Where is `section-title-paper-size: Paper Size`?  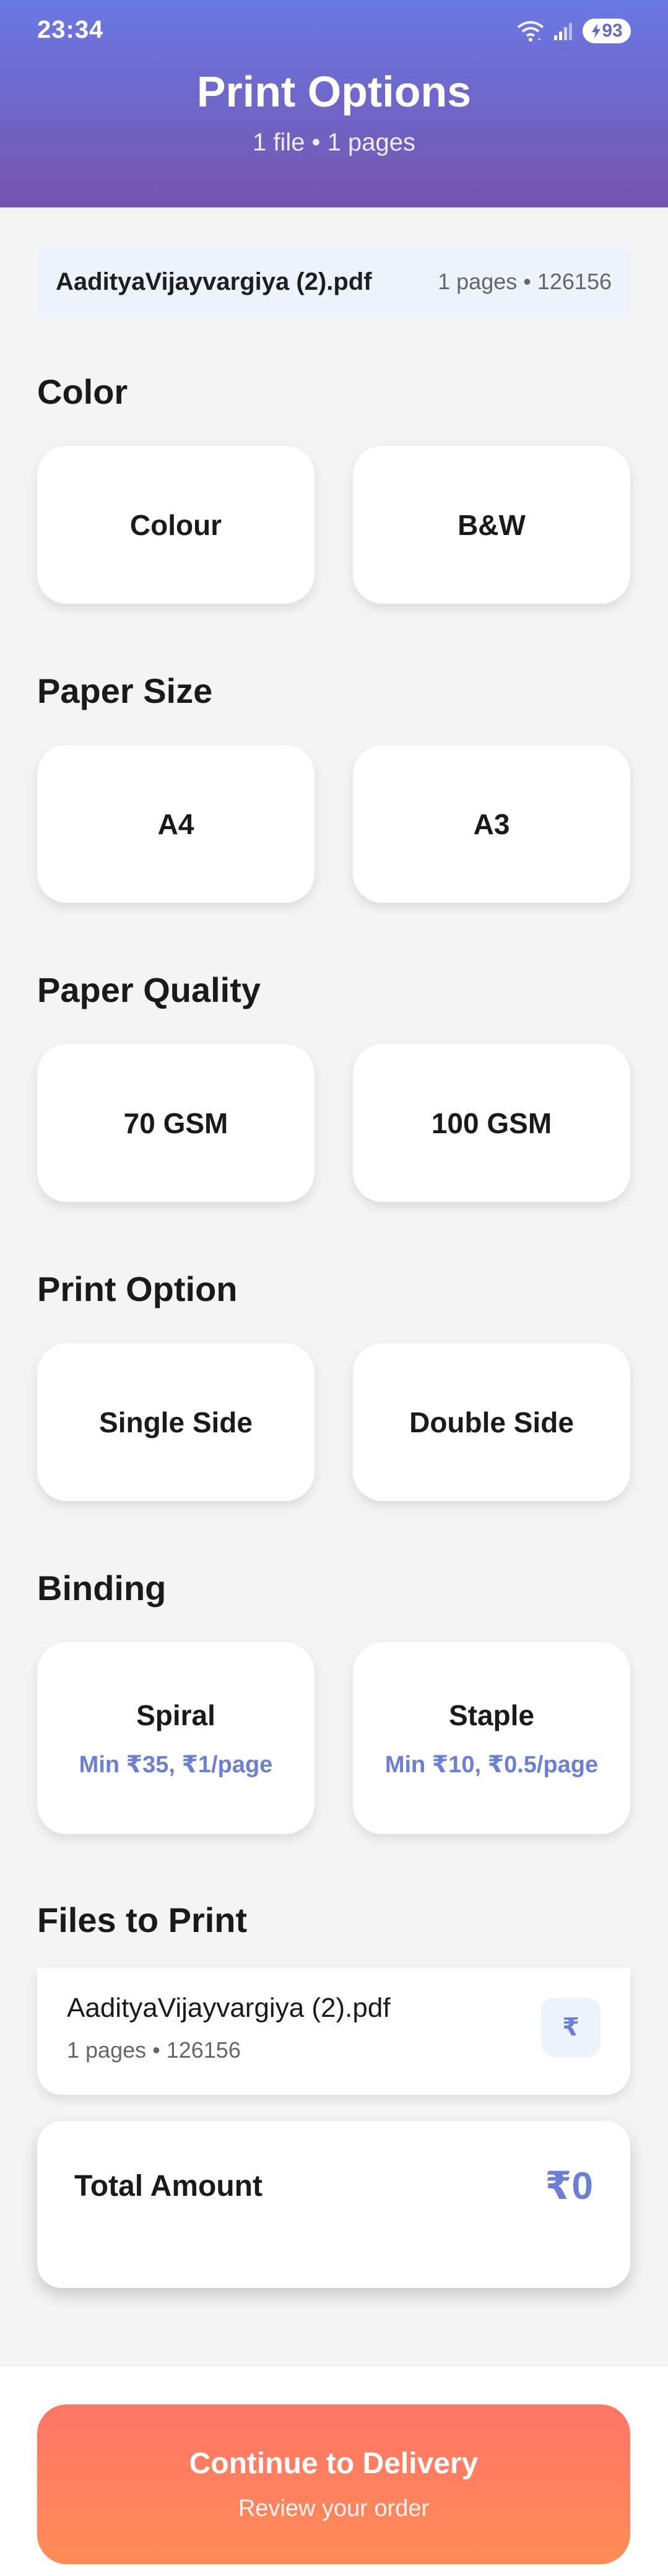
section-title-paper-size: Paper Size is located at coordinates (125, 691).